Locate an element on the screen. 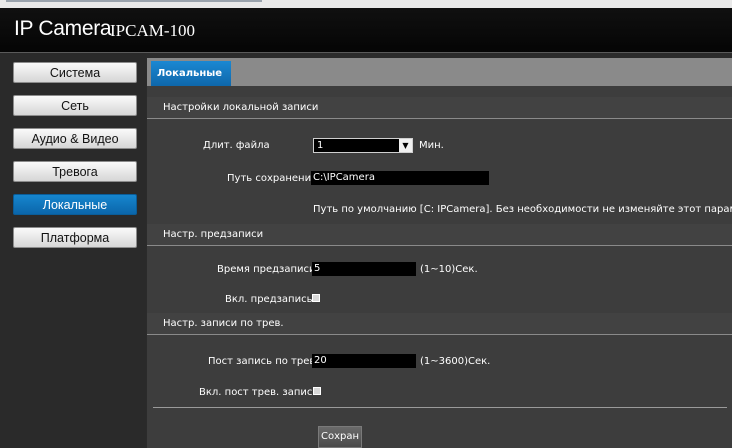  top-strip-mark is located at coordinates (134, 1).